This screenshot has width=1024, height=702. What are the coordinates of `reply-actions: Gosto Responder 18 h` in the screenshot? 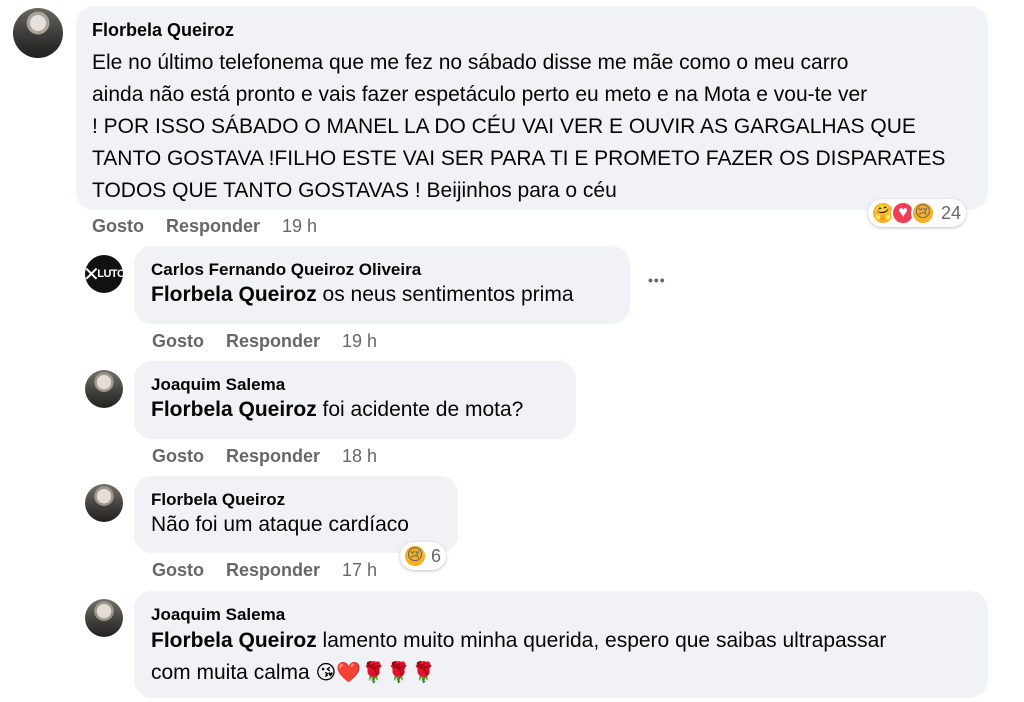 It's located at (275, 456).